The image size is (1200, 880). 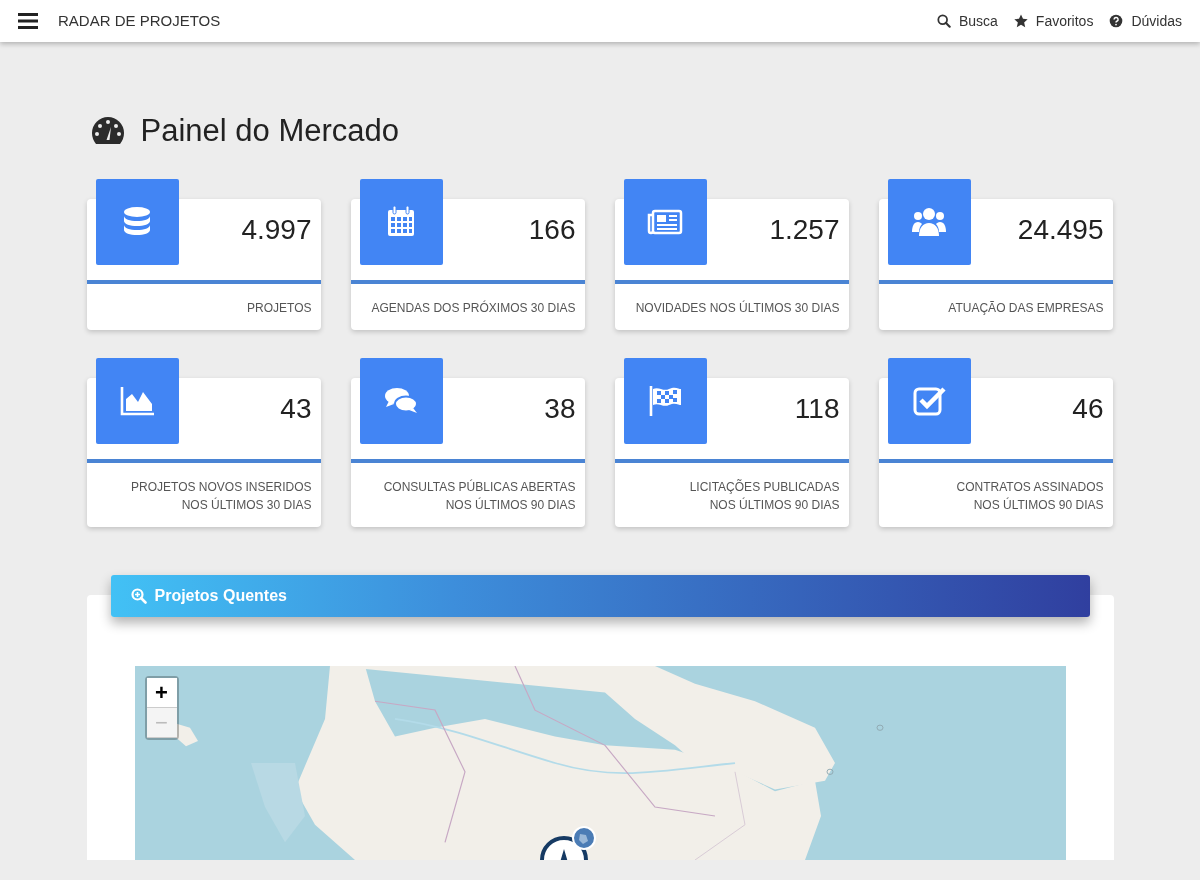 I want to click on stat-value: 118, so click(x=817, y=409).